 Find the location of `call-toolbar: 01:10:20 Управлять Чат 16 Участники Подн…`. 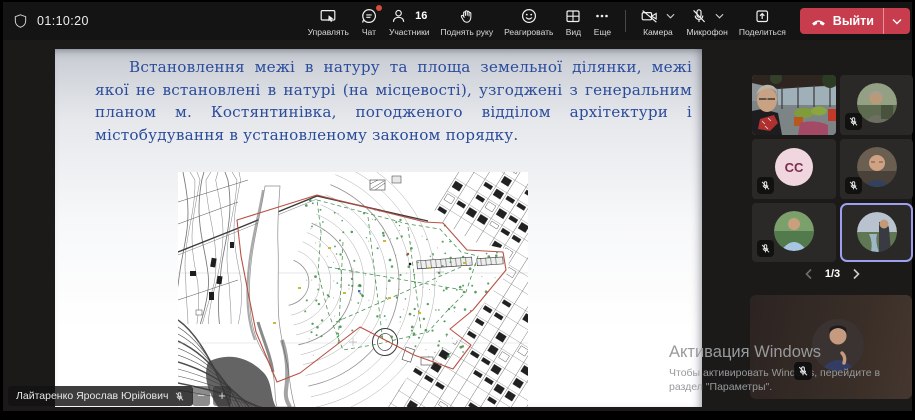

call-toolbar: 01:10:20 Управлять Чат 16 Участники Подн… is located at coordinates (457, 21).